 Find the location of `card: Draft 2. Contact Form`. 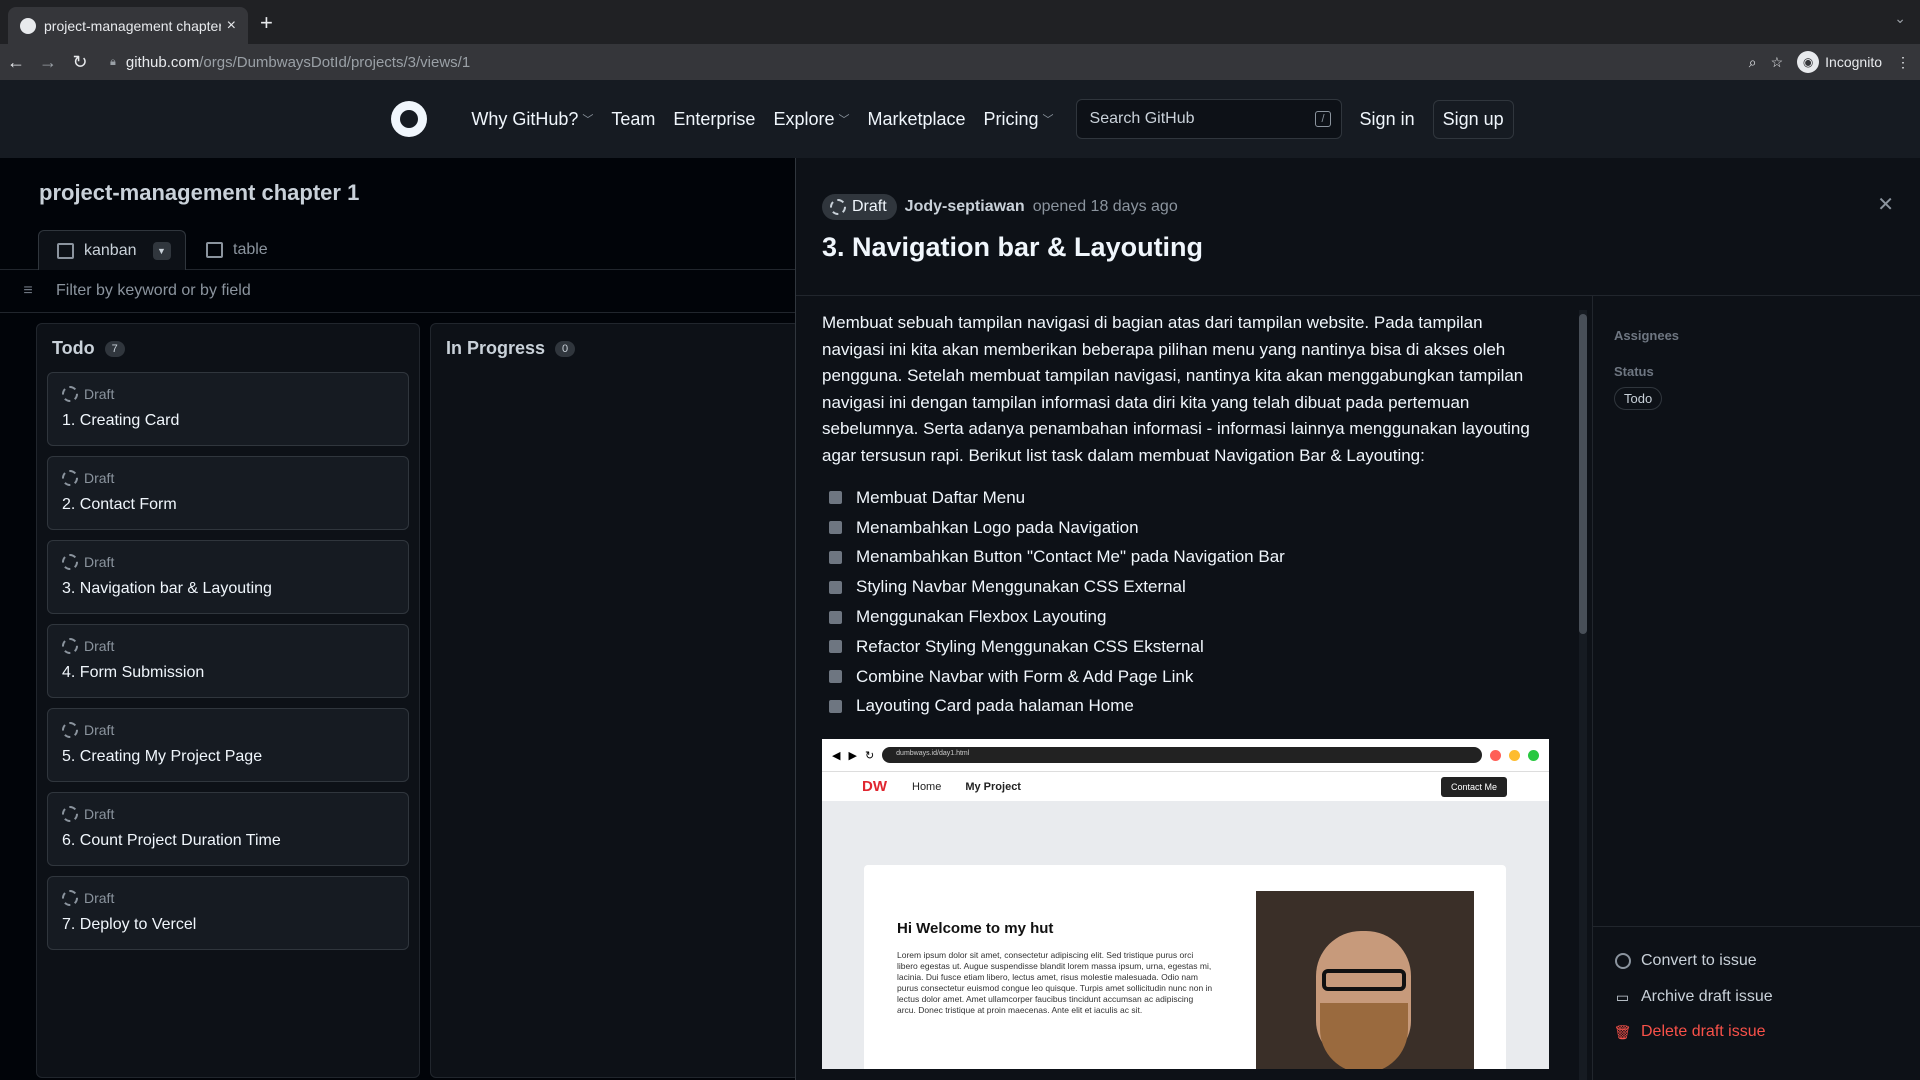

card: Draft 2. Contact Form is located at coordinates (228, 493).